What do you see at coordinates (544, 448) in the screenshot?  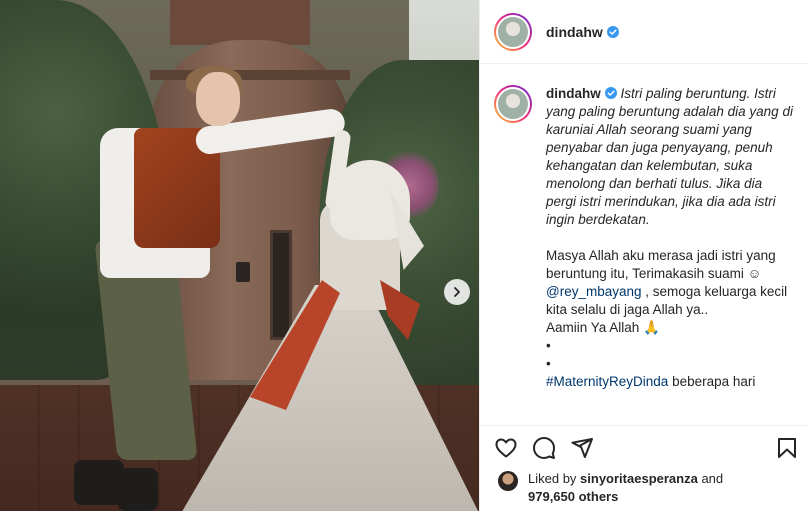 I see `comment-icon` at bounding box center [544, 448].